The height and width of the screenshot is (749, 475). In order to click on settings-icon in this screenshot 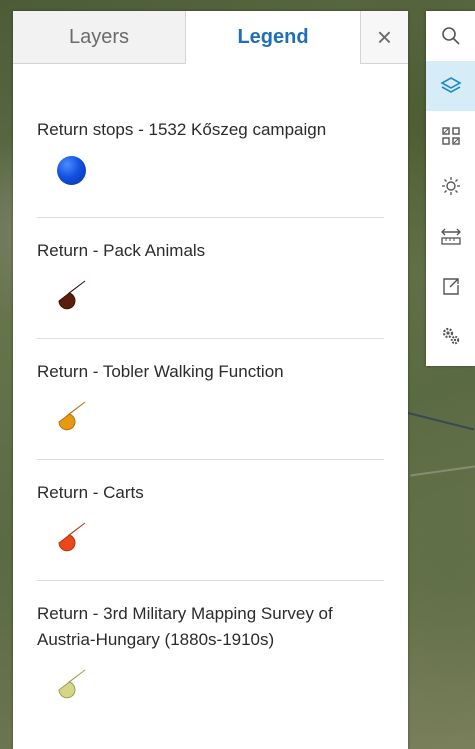, I will do `click(450, 336)`.